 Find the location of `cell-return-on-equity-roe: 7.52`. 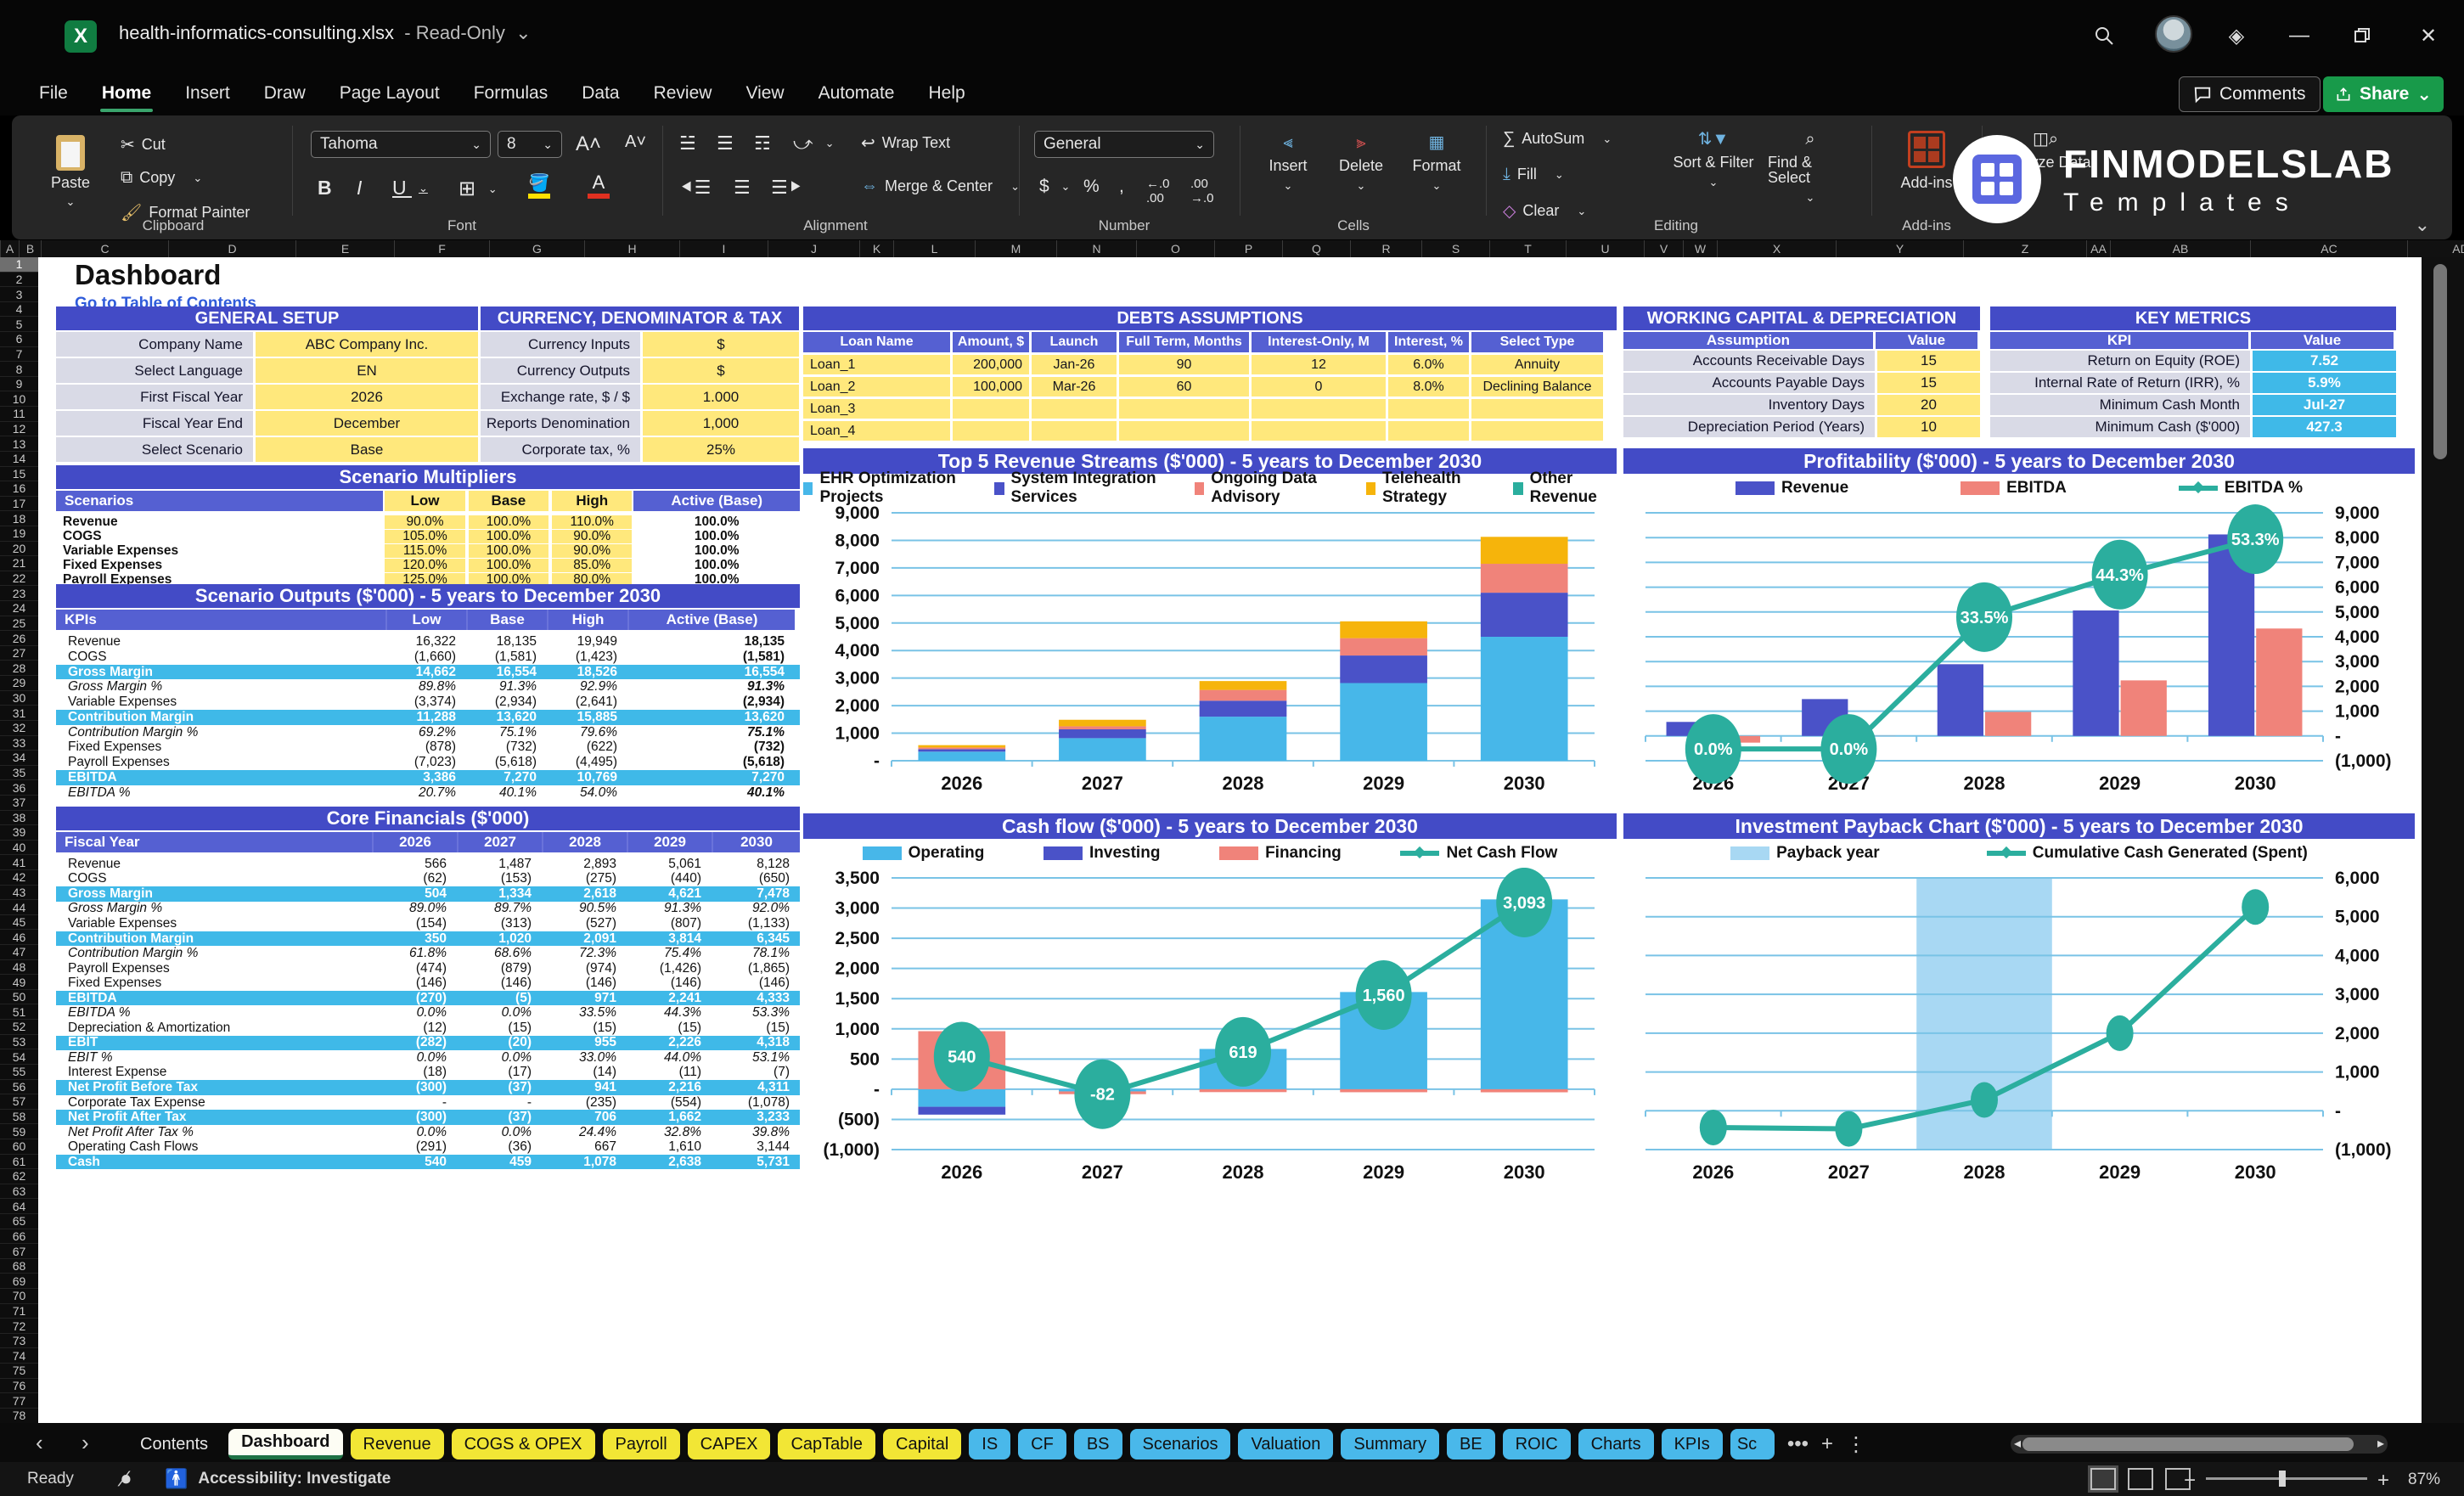

cell-return-on-equity-roe: 7.52 is located at coordinates (2324, 361).